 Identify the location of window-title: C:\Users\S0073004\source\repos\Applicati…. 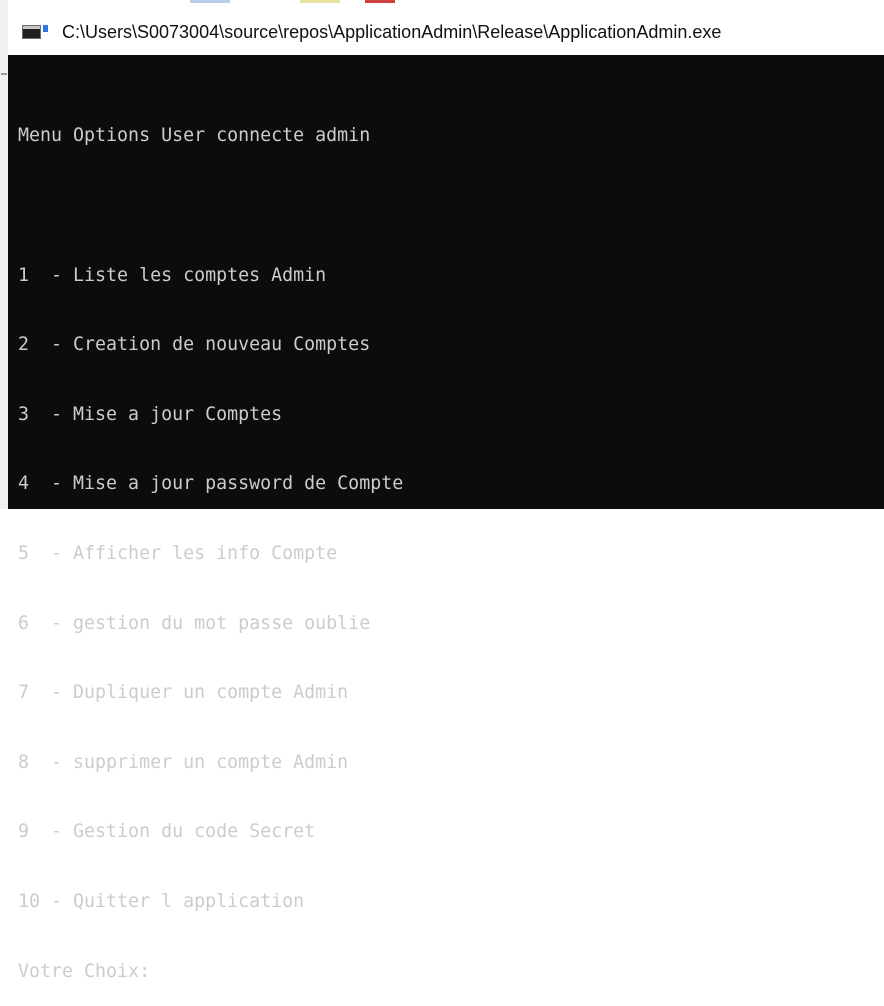
(392, 32).